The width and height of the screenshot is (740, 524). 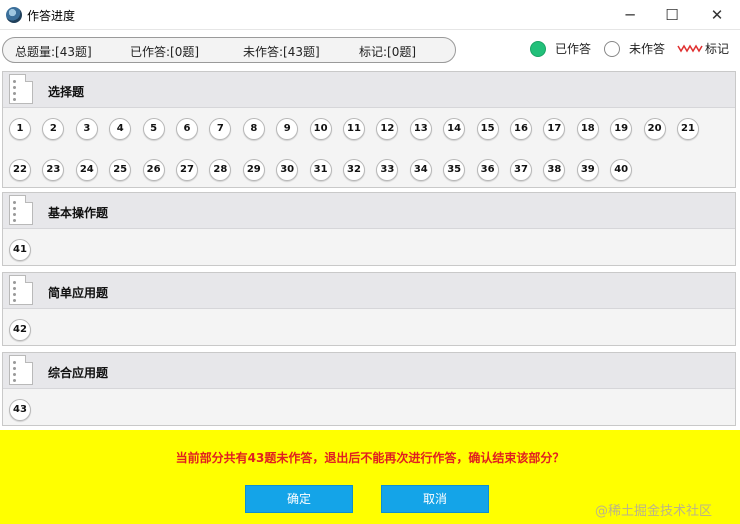 I want to click on question-grid: 43, so click(x=369, y=407).